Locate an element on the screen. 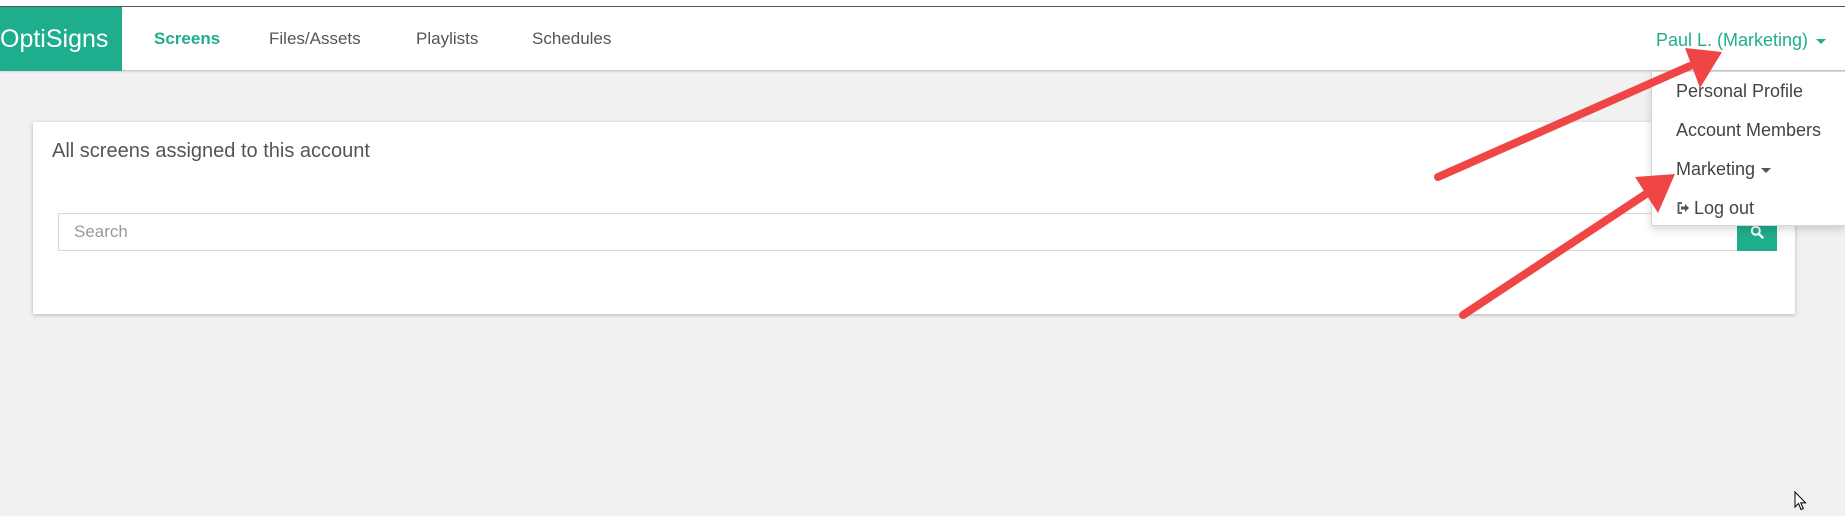 The height and width of the screenshot is (516, 1845). nav-link-files-assets: Files/Assets is located at coordinates (315, 39).